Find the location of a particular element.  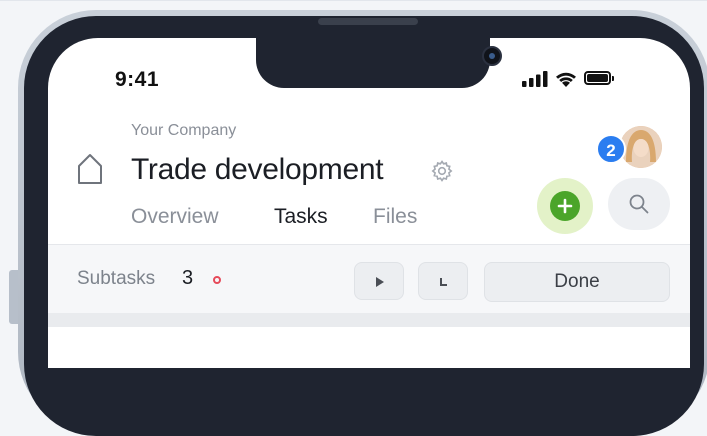

avatar-image is located at coordinates (641, 147).